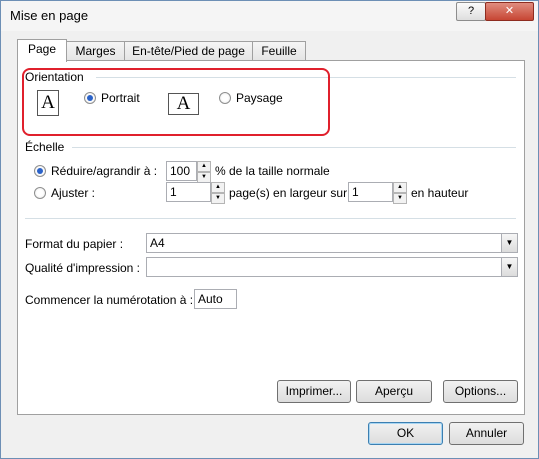  What do you see at coordinates (181, 171) in the screenshot?
I see `reduce-percent-input: 100` at bounding box center [181, 171].